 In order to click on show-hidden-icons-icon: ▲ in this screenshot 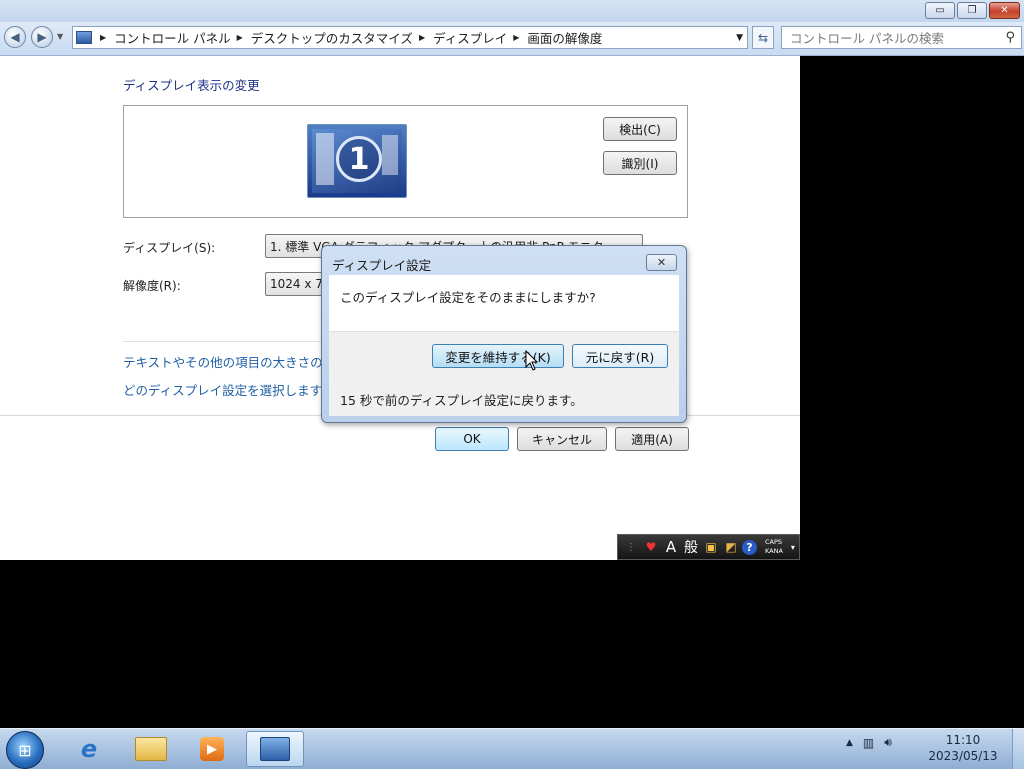, I will do `click(849, 743)`.